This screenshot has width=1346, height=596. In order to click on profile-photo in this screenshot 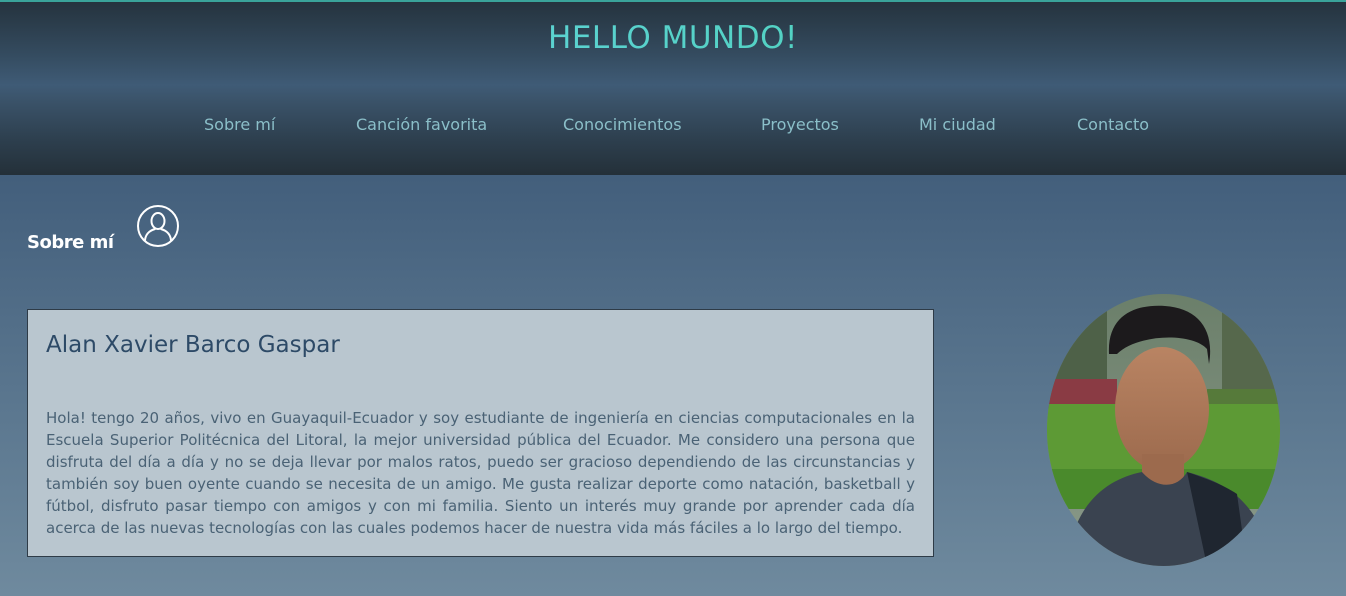, I will do `click(1163, 430)`.